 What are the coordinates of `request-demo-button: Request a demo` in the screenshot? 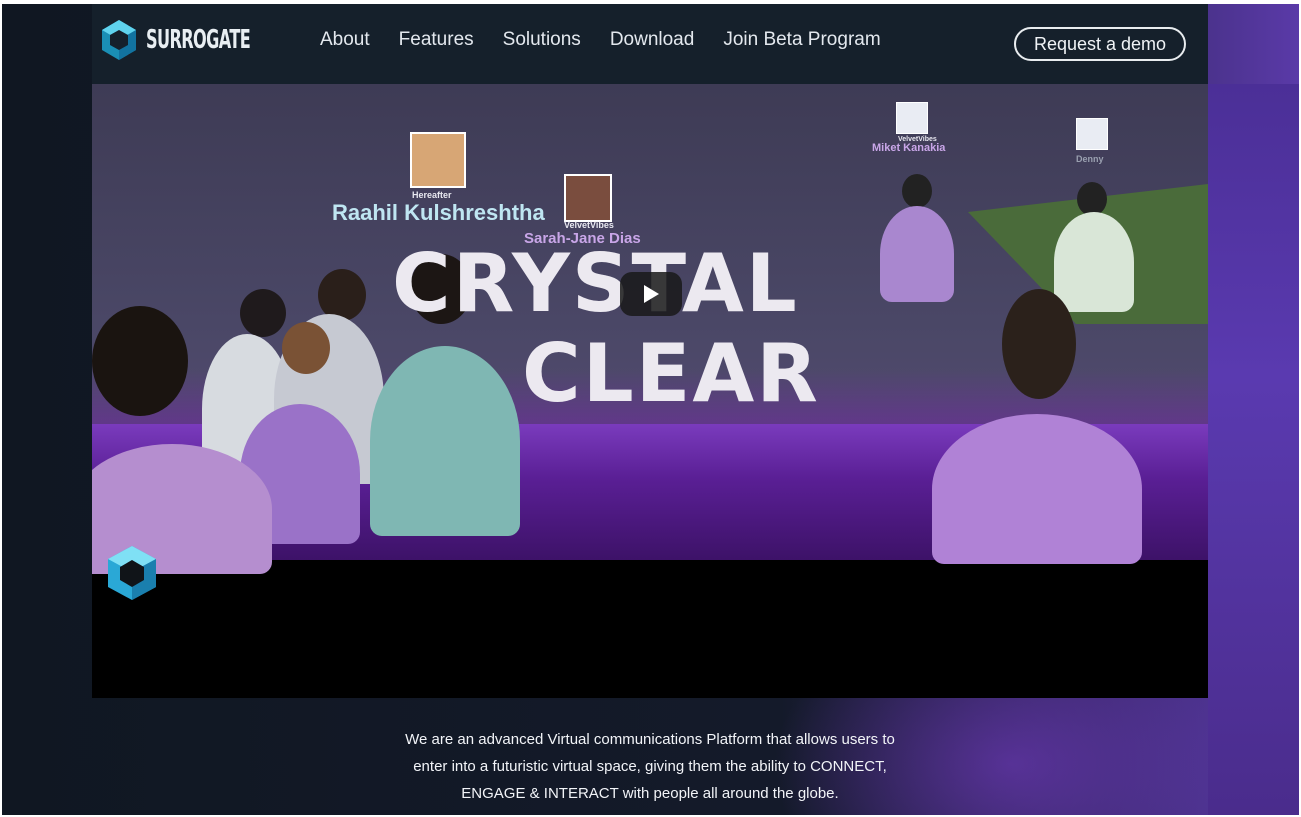 It's located at (1100, 44).